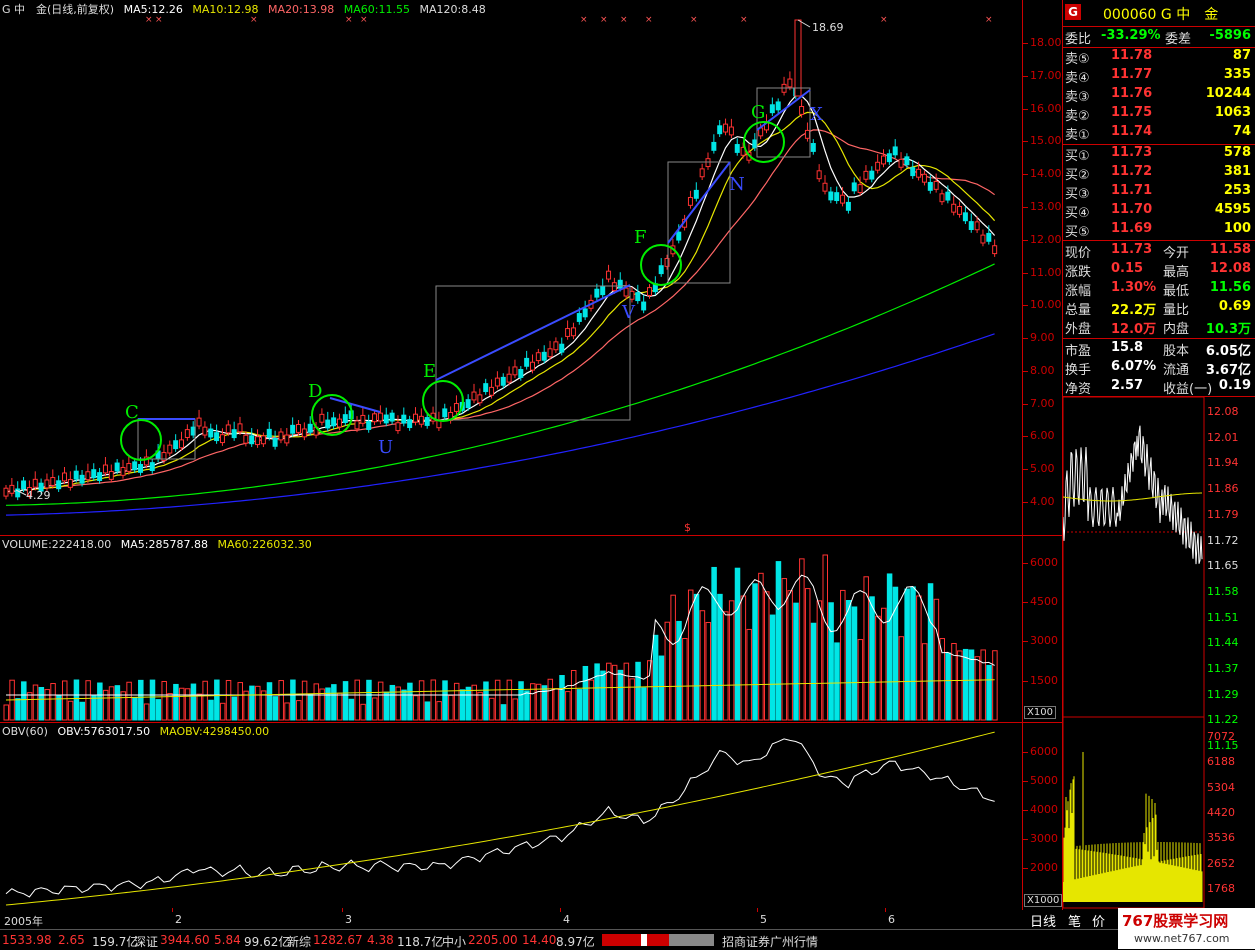 The image size is (1255, 950). I want to click on ask-level: 卖④ 11.77 335, so click(1159, 76).